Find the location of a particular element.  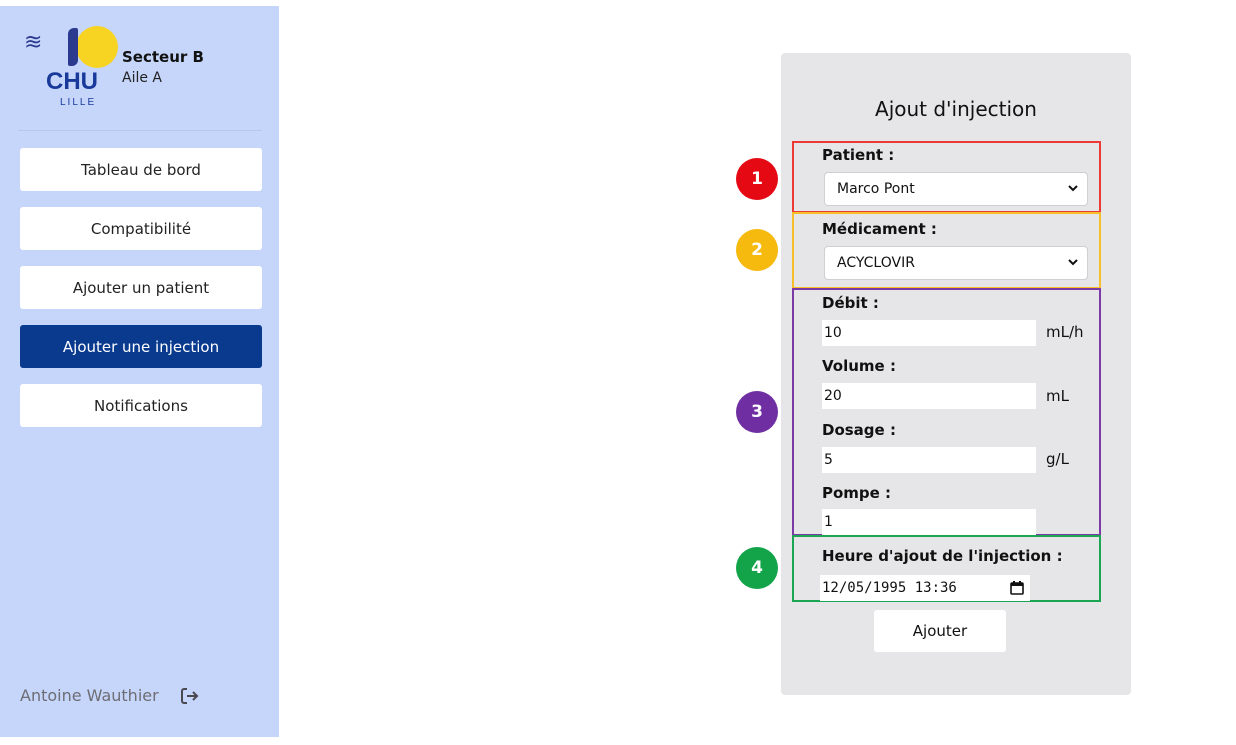

volume-unit: mL is located at coordinates (1057, 396).